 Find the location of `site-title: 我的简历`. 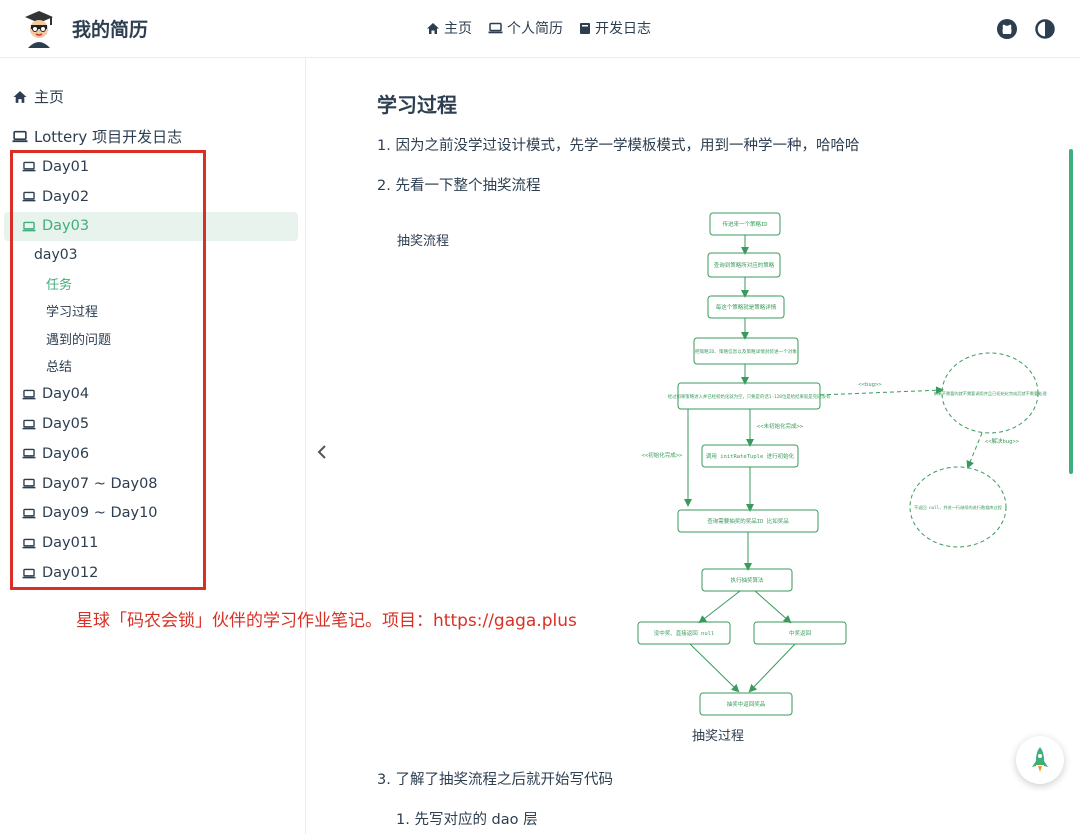

site-title: 我的简历 is located at coordinates (110, 29).